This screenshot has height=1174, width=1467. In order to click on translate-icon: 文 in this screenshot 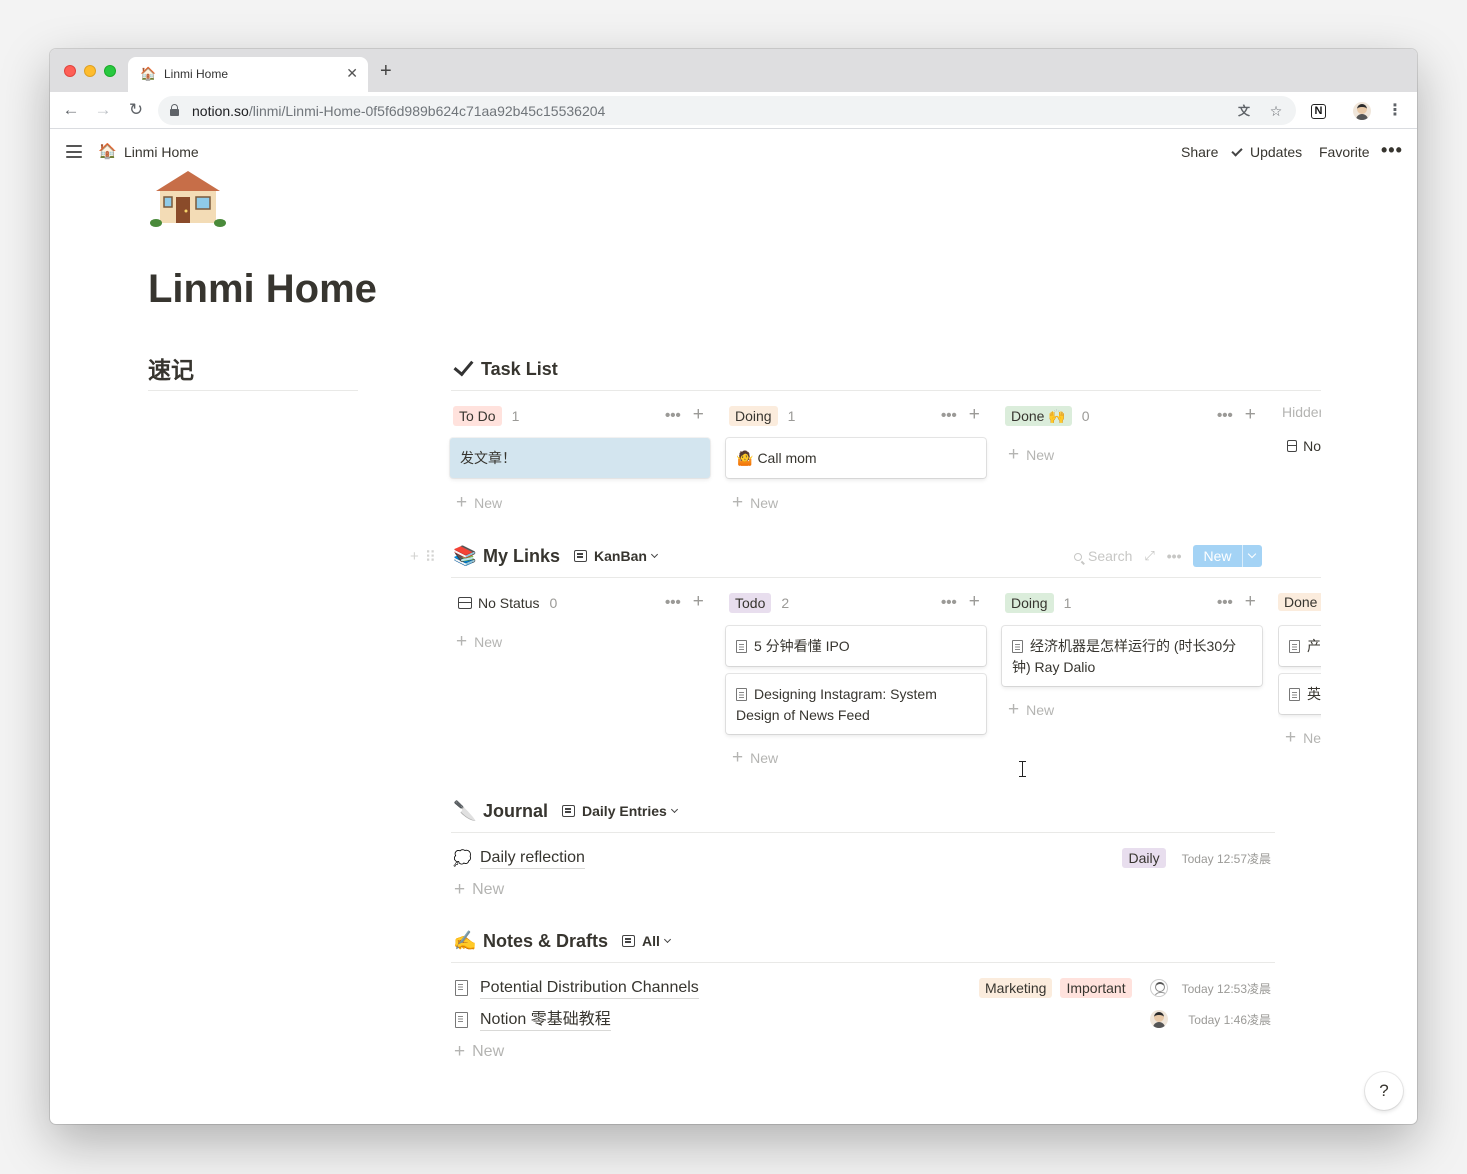, I will do `click(1244, 111)`.